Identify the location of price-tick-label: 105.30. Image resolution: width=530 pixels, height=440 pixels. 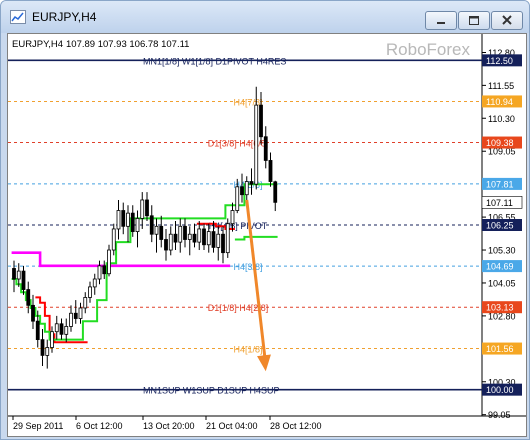
(502, 251).